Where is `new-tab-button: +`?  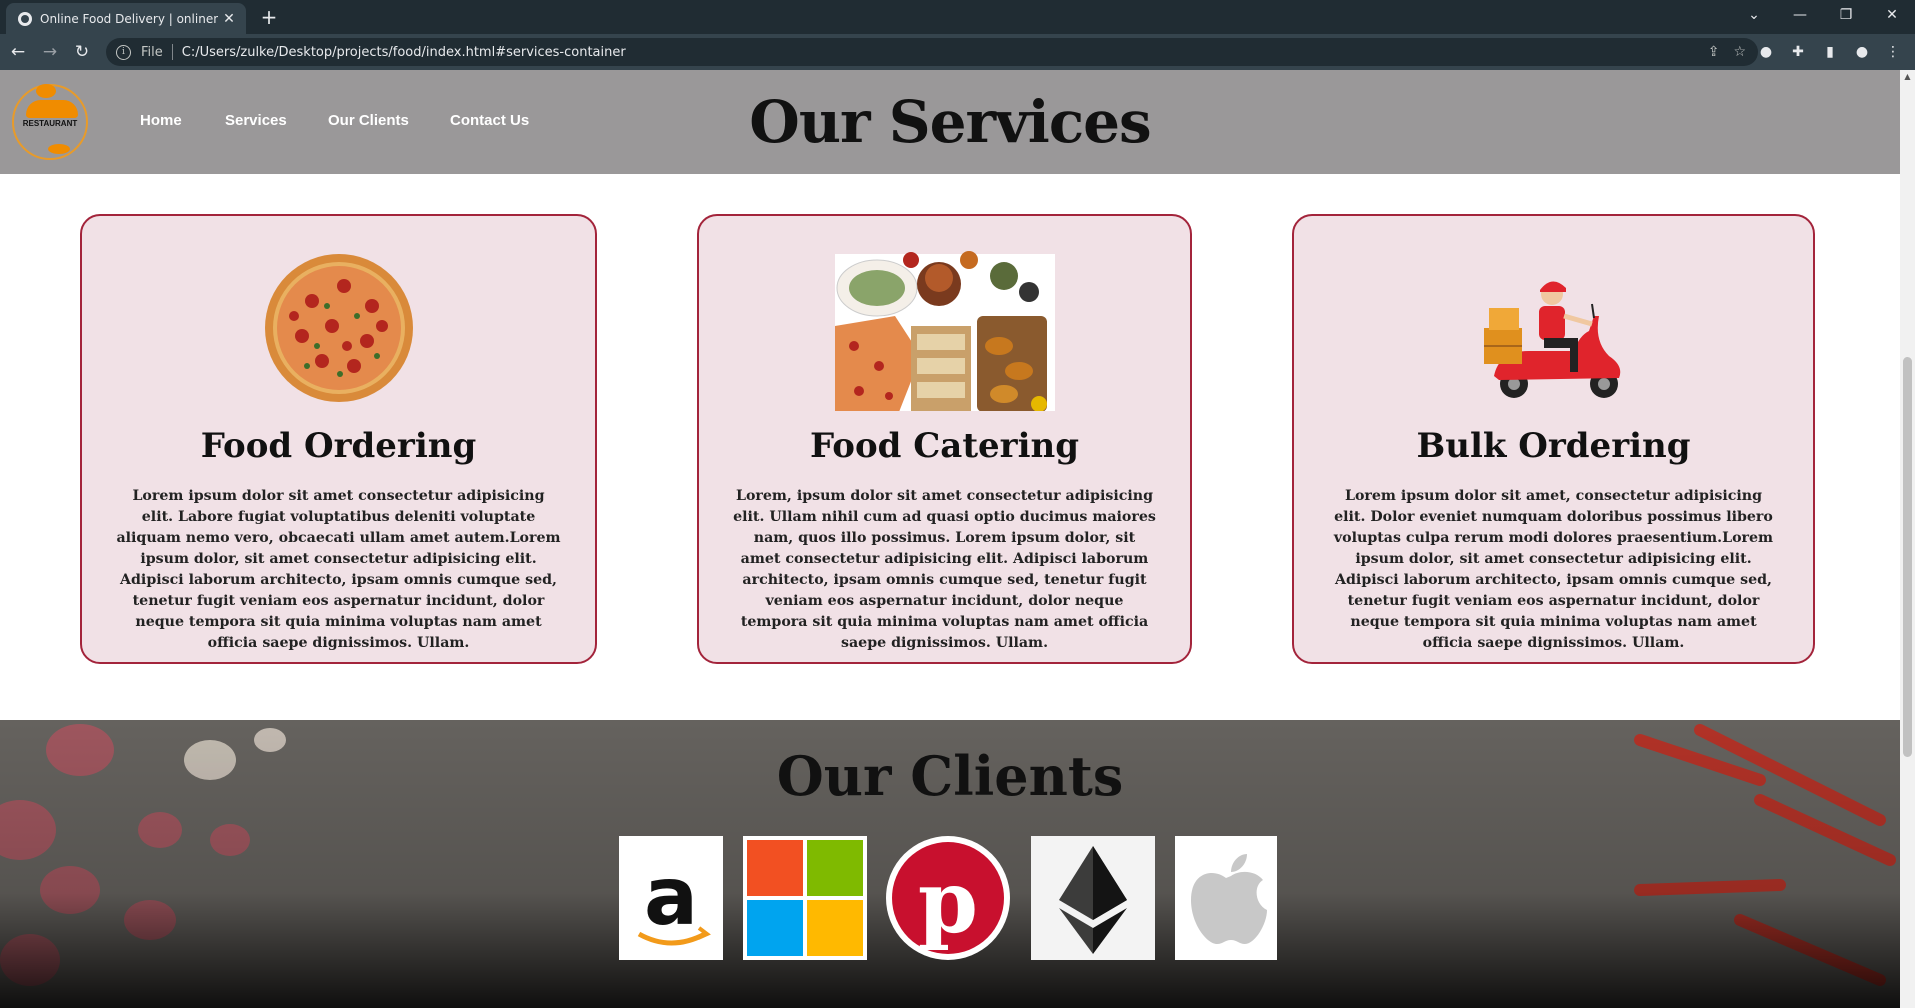
new-tab-button: + is located at coordinates (269, 17).